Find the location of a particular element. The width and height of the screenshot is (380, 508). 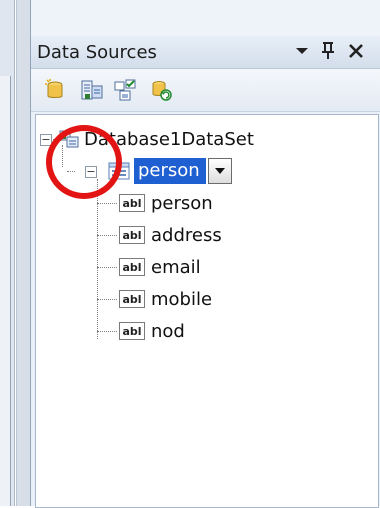

configure-dataset-wizard-icon is located at coordinates (125, 90).